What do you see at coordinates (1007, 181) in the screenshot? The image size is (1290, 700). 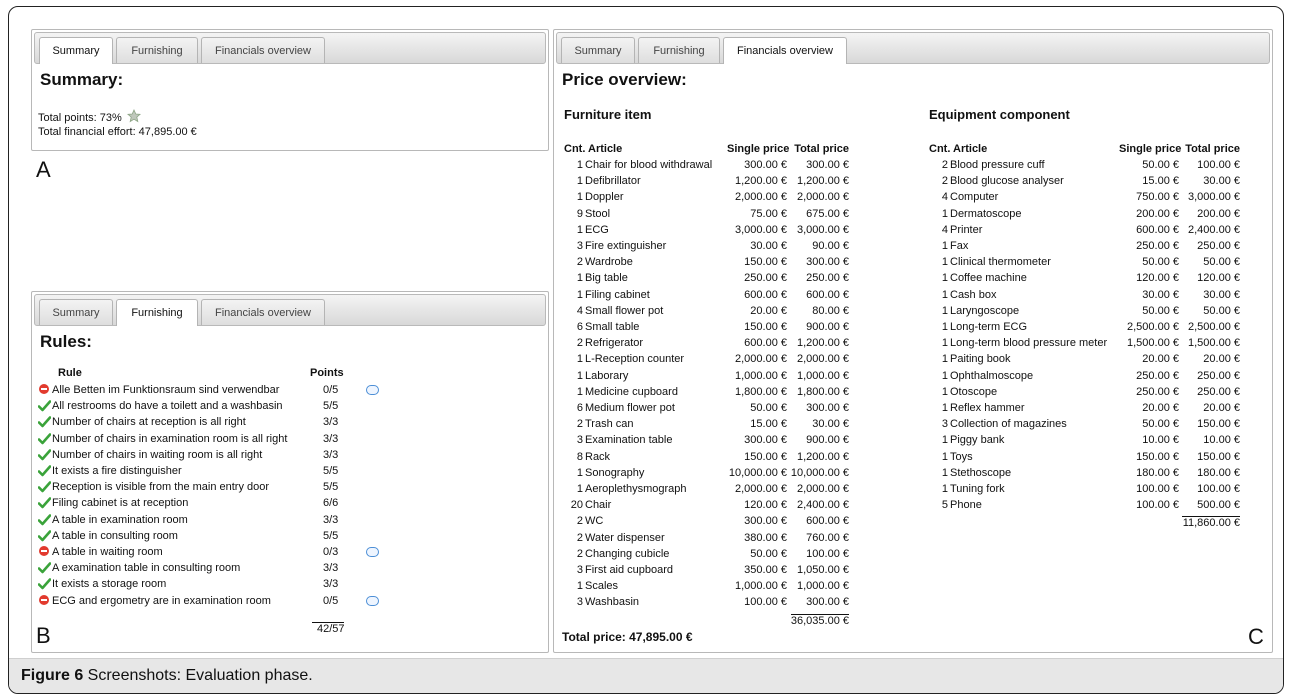 I see `item-article: Blood glucose analyser` at bounding box center [1007, 181].